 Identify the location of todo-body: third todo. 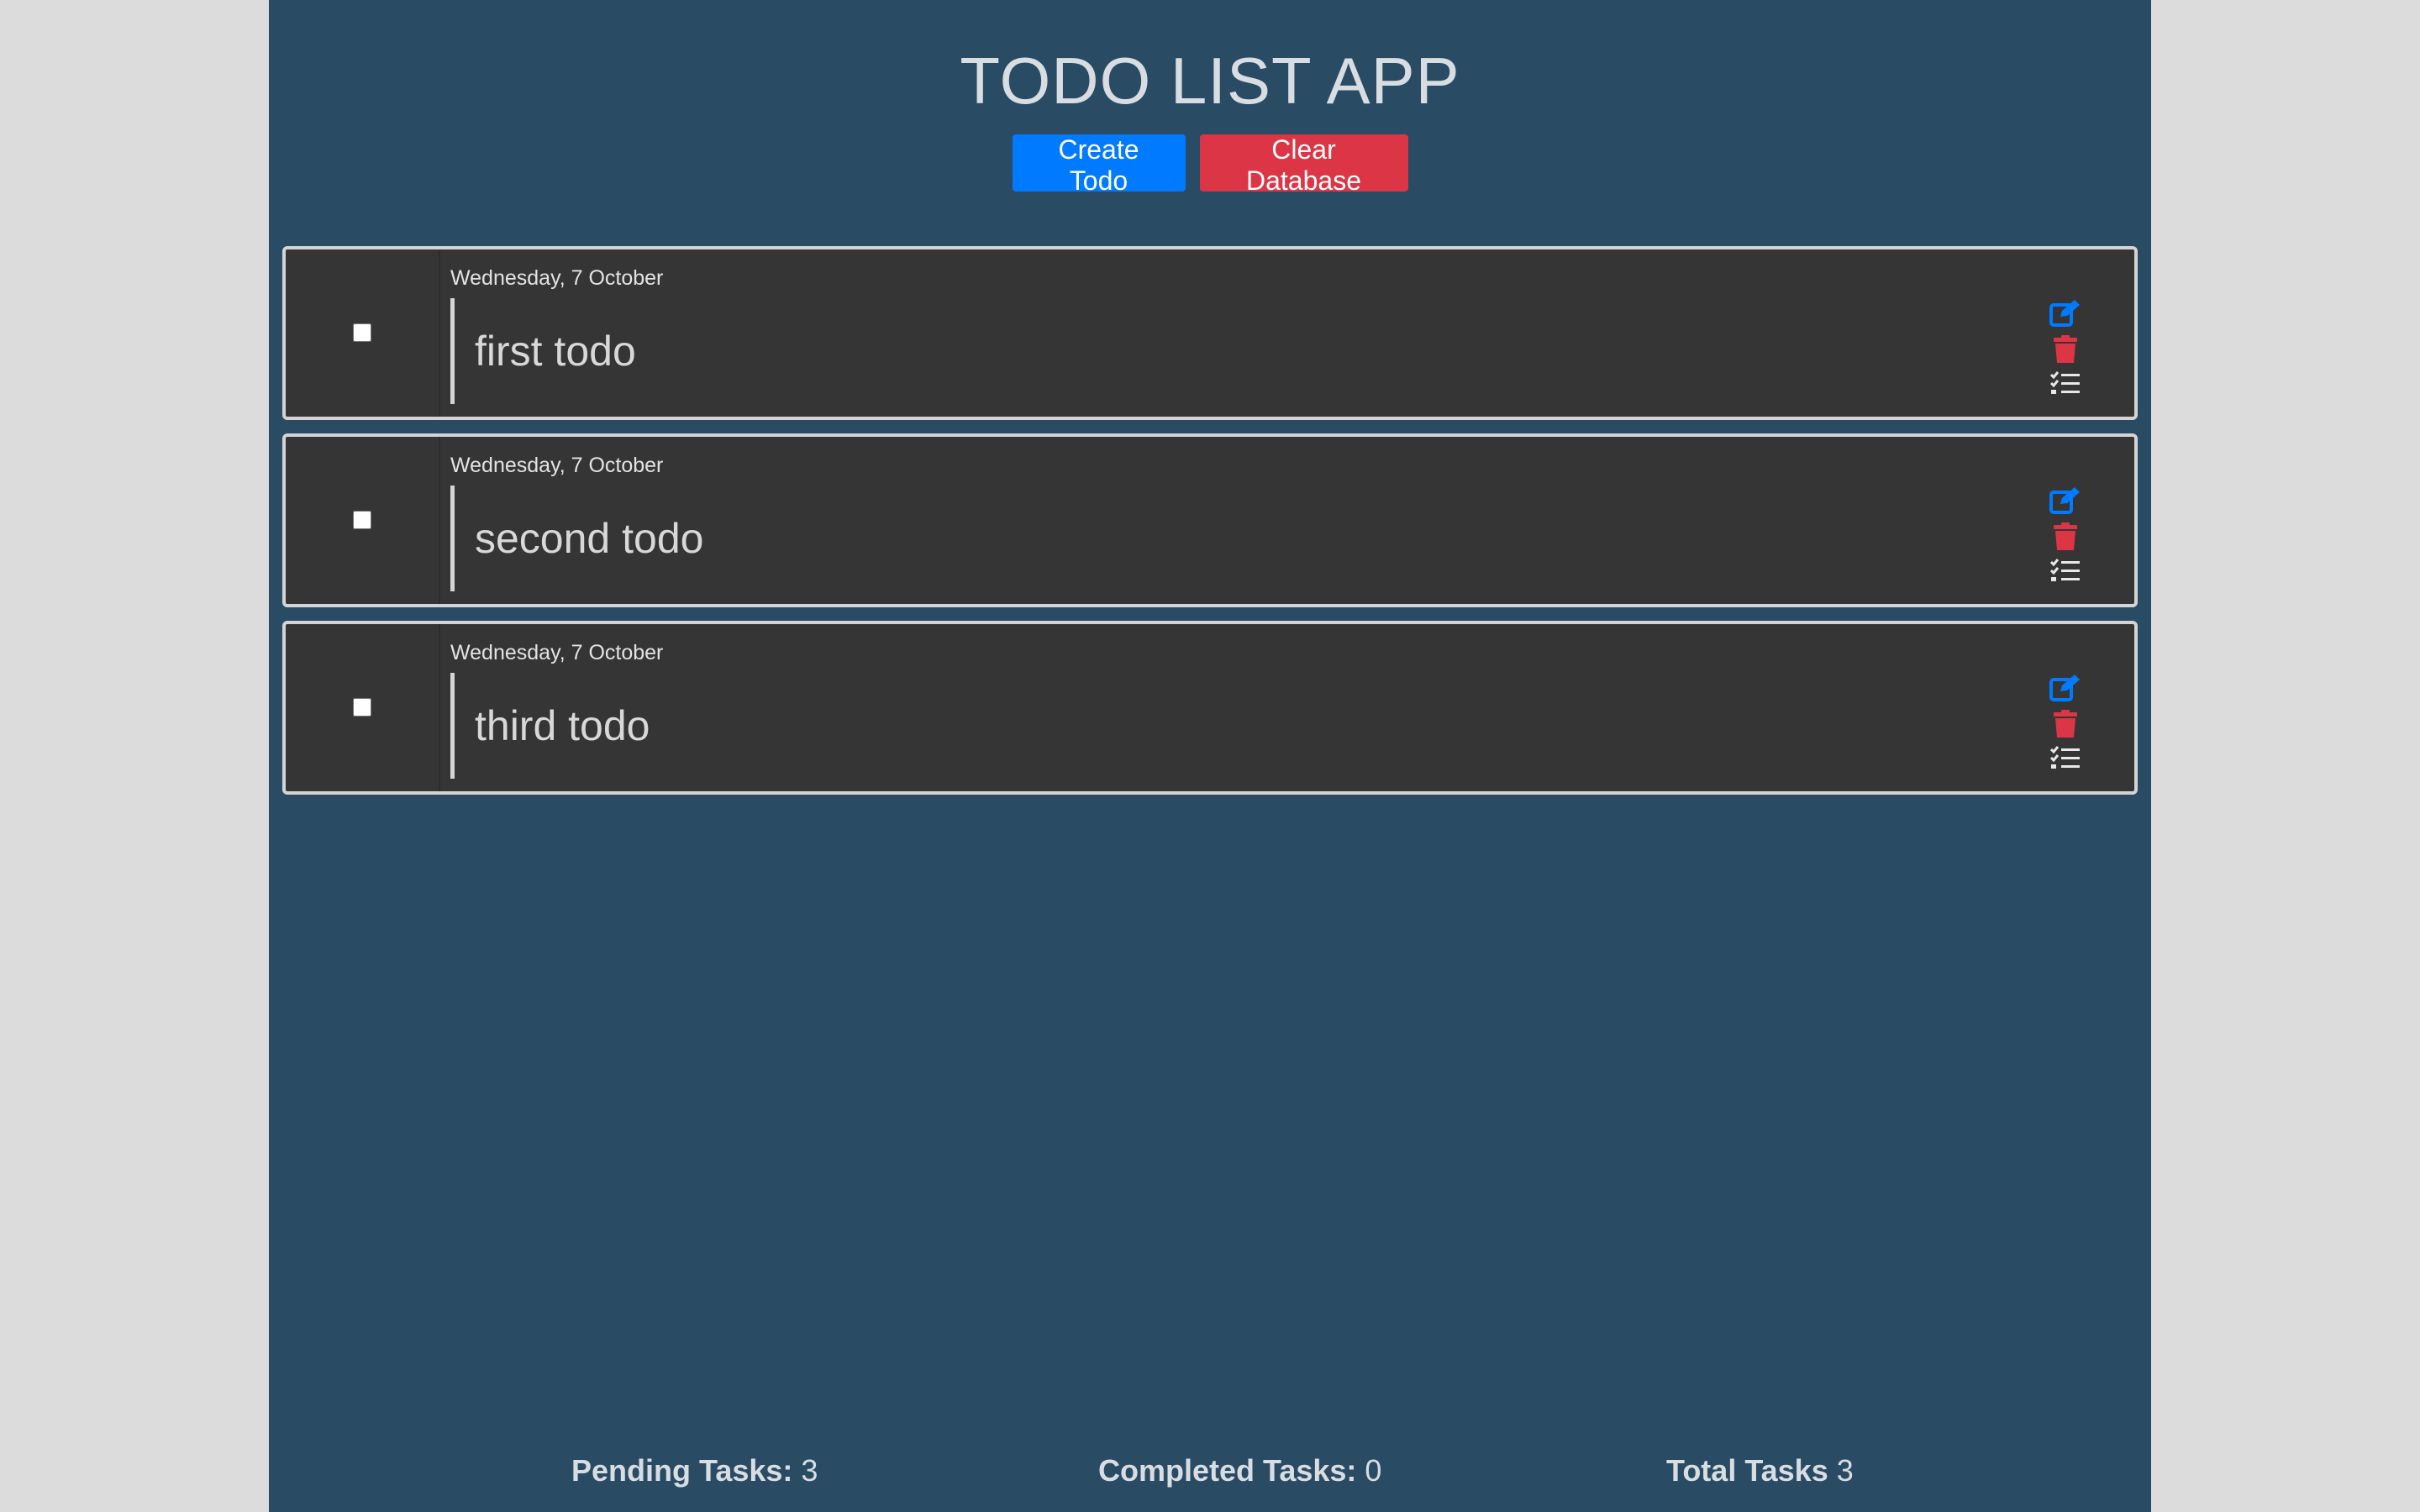
(550, 726).